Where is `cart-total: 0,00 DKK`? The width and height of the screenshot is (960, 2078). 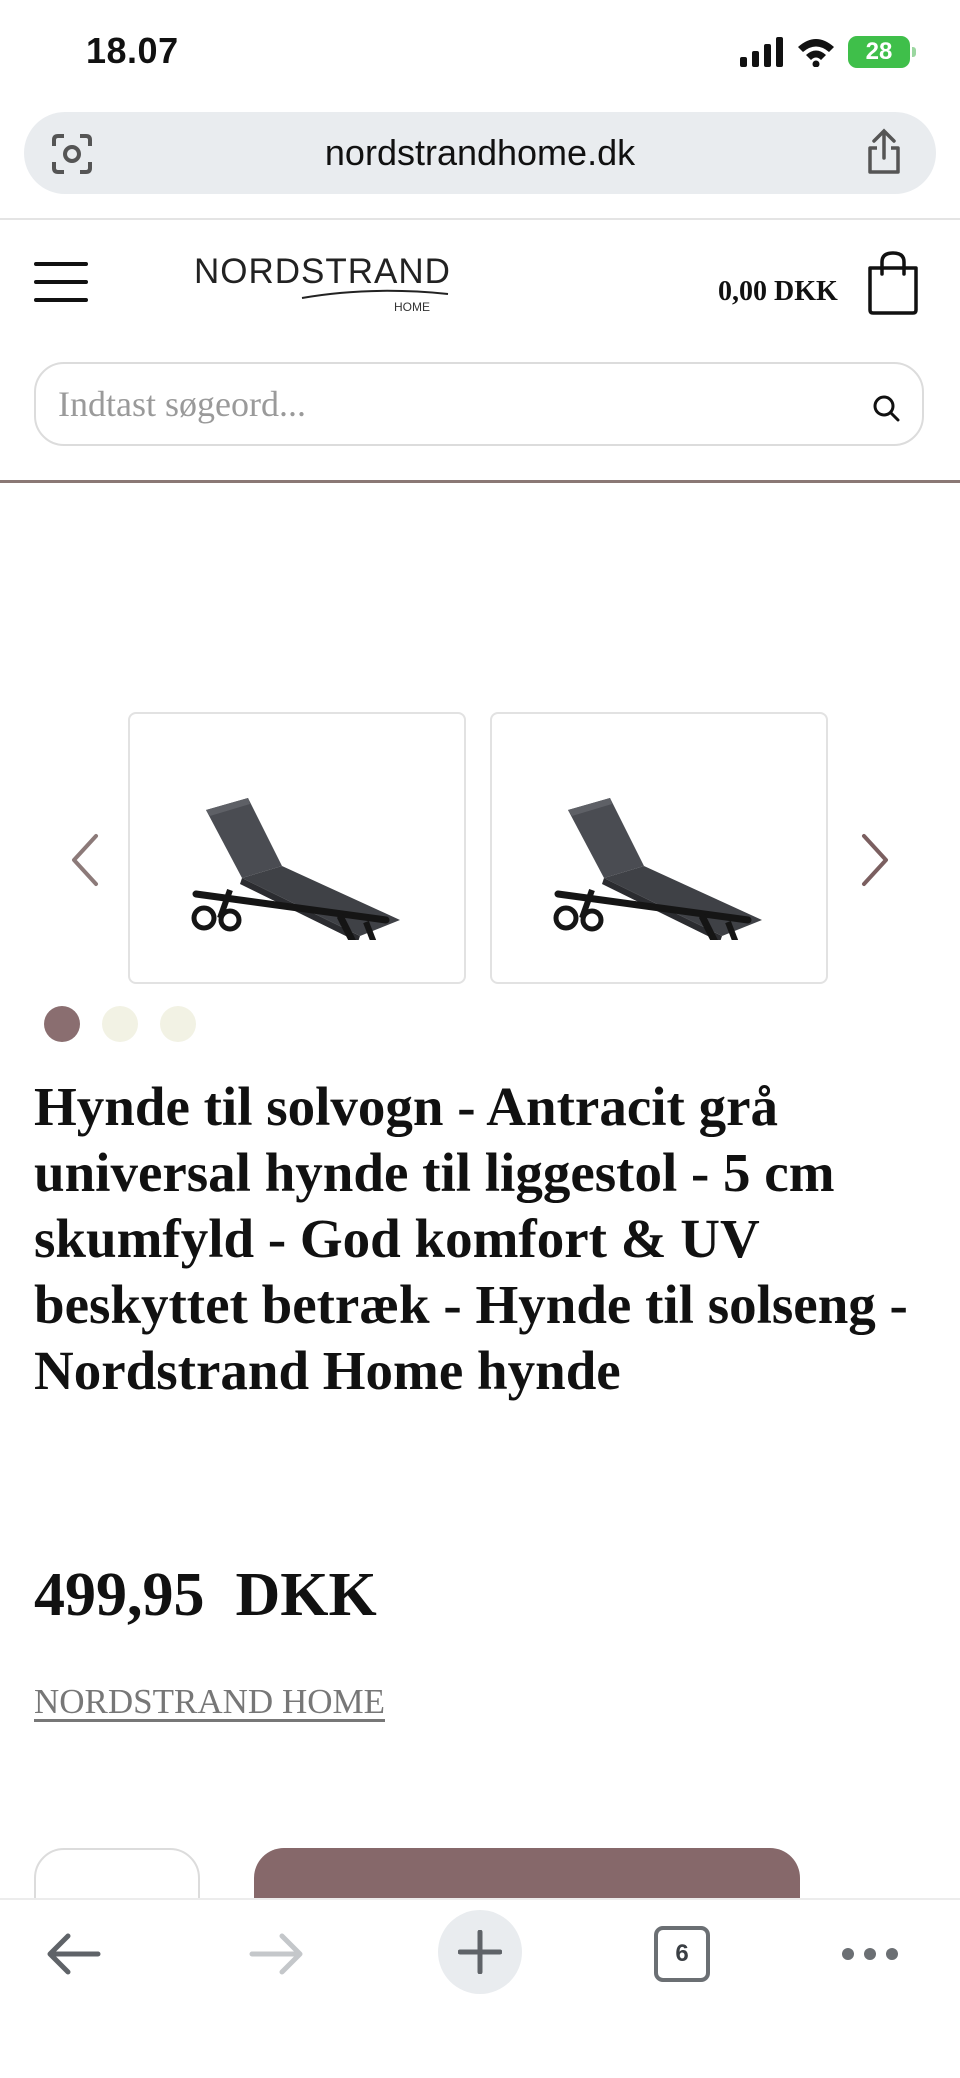 cart-total: 0,00 DKK is located at coordinates (778, 292).